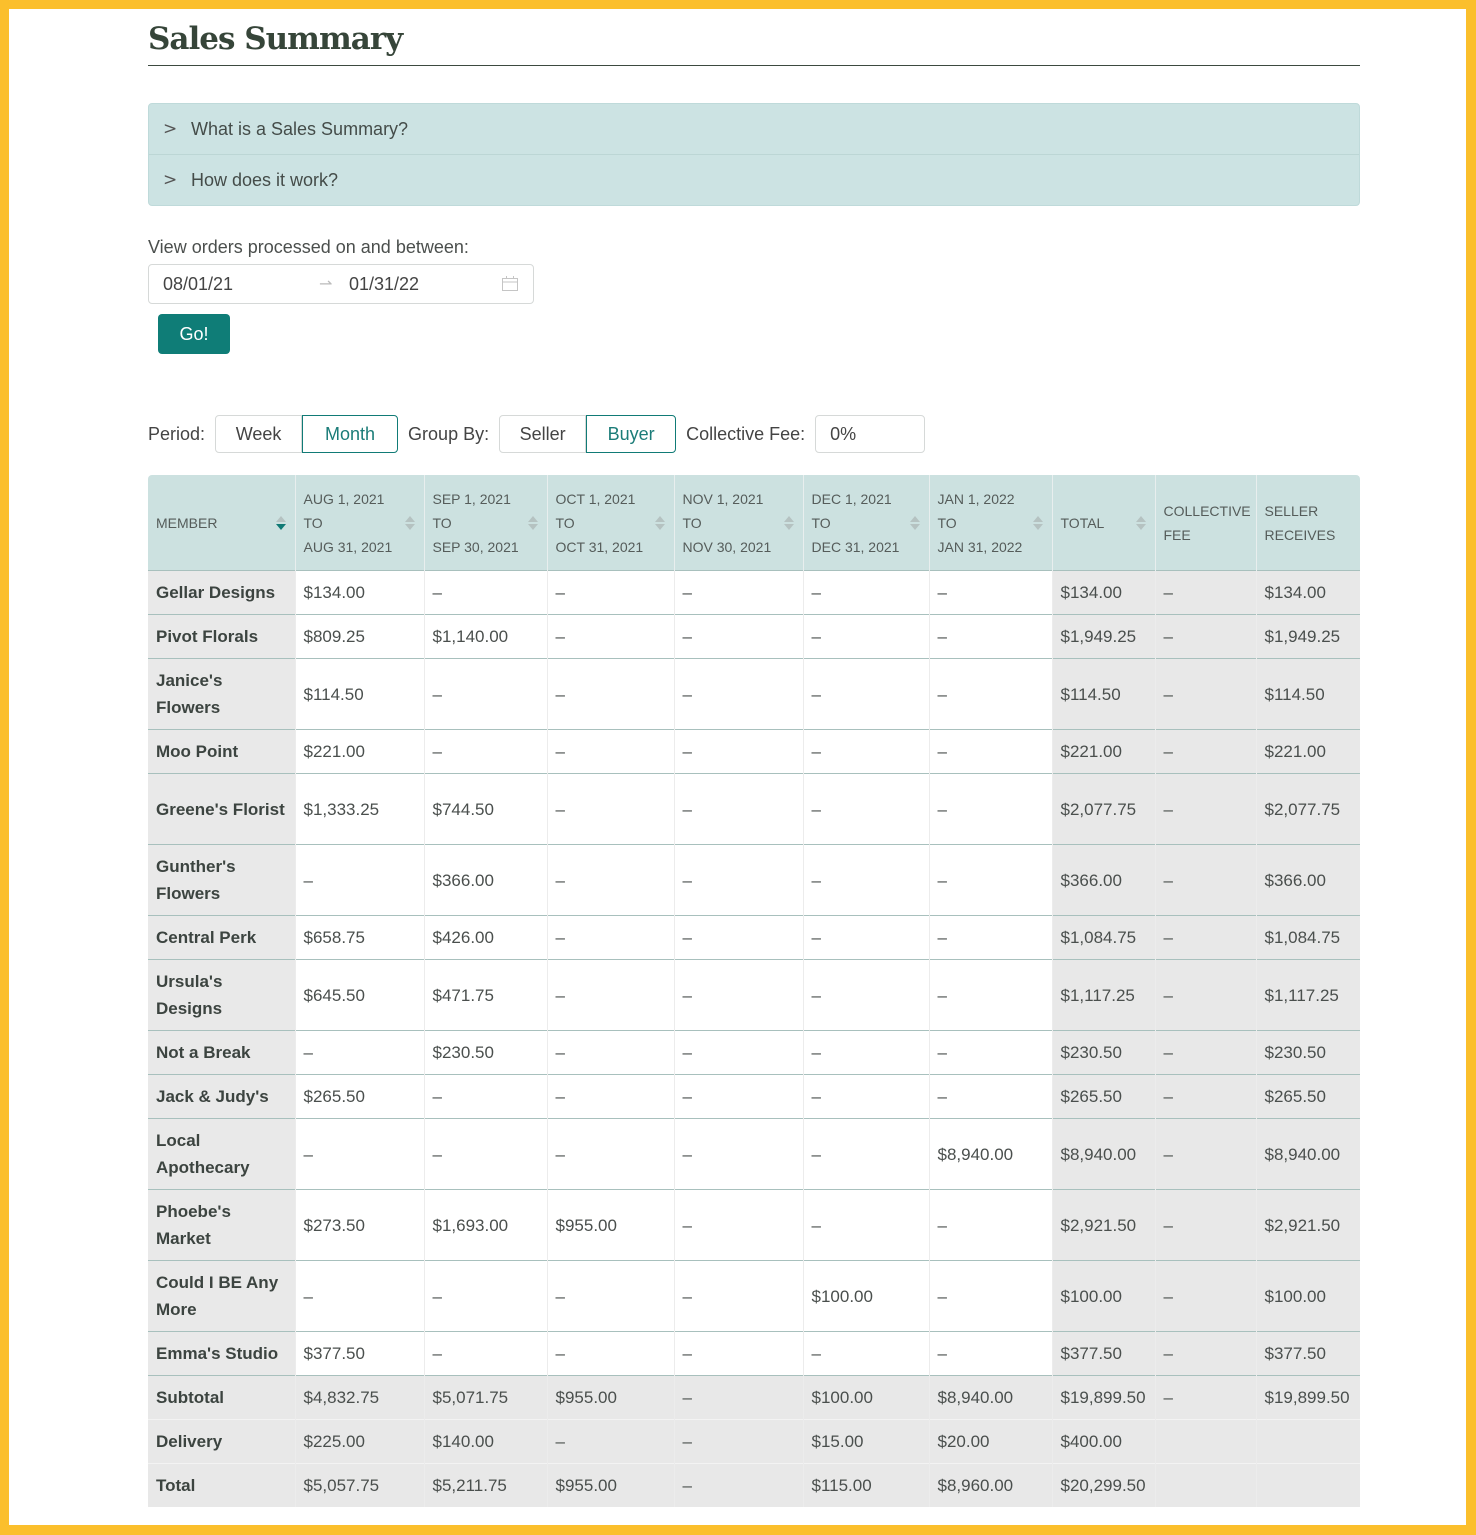 The image size is (1476, 1535). Describe the element at coordinates (485, 1225) in the screenshot. I see `table-cell: $1,693.00` at that location.